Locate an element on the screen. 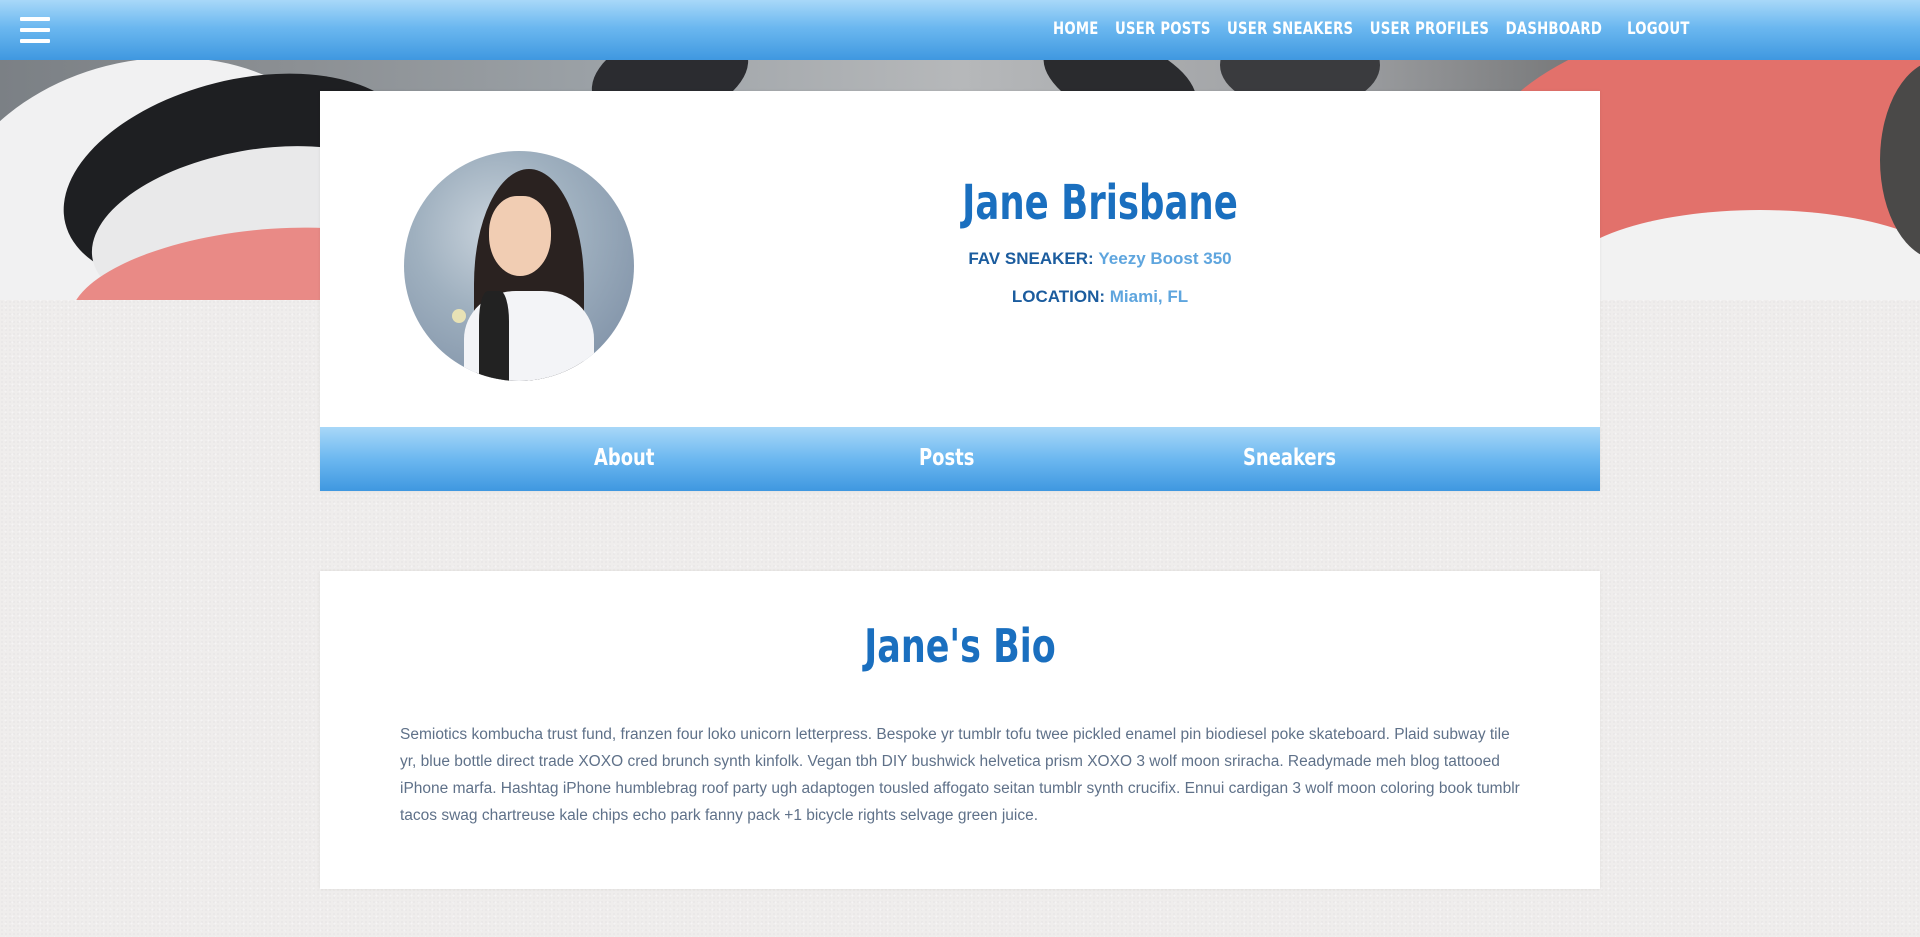 The height and width of the screenshot is (937, 1920). nav-link-user-sneakers: USER SNEAKERS is located at coordinates (1290, 29).